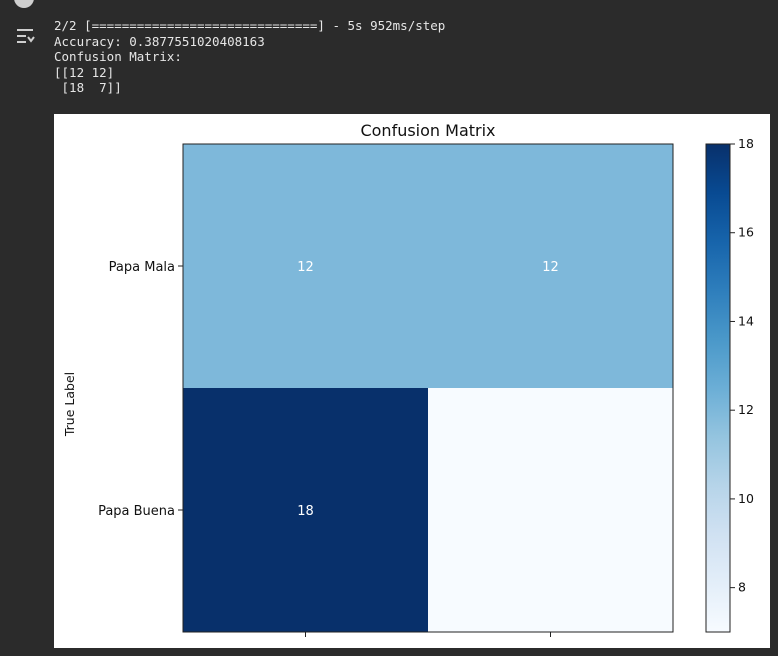 The height and width of the screenshot is (656, 778). Describe the element at coordinates (742, 587) in the screenshot. I see `colorbar-tick-label-0: 8` at that location.